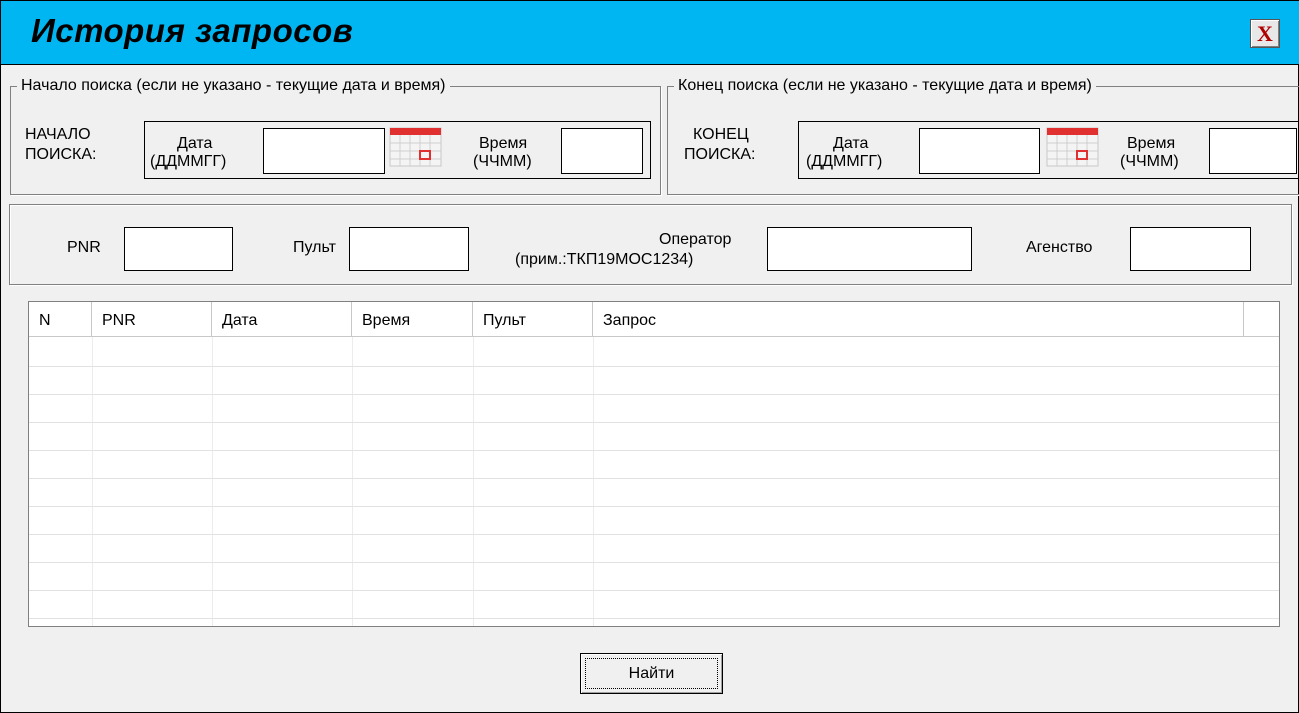  I want to click on start-time-label-1: Время, so click(503, 143).